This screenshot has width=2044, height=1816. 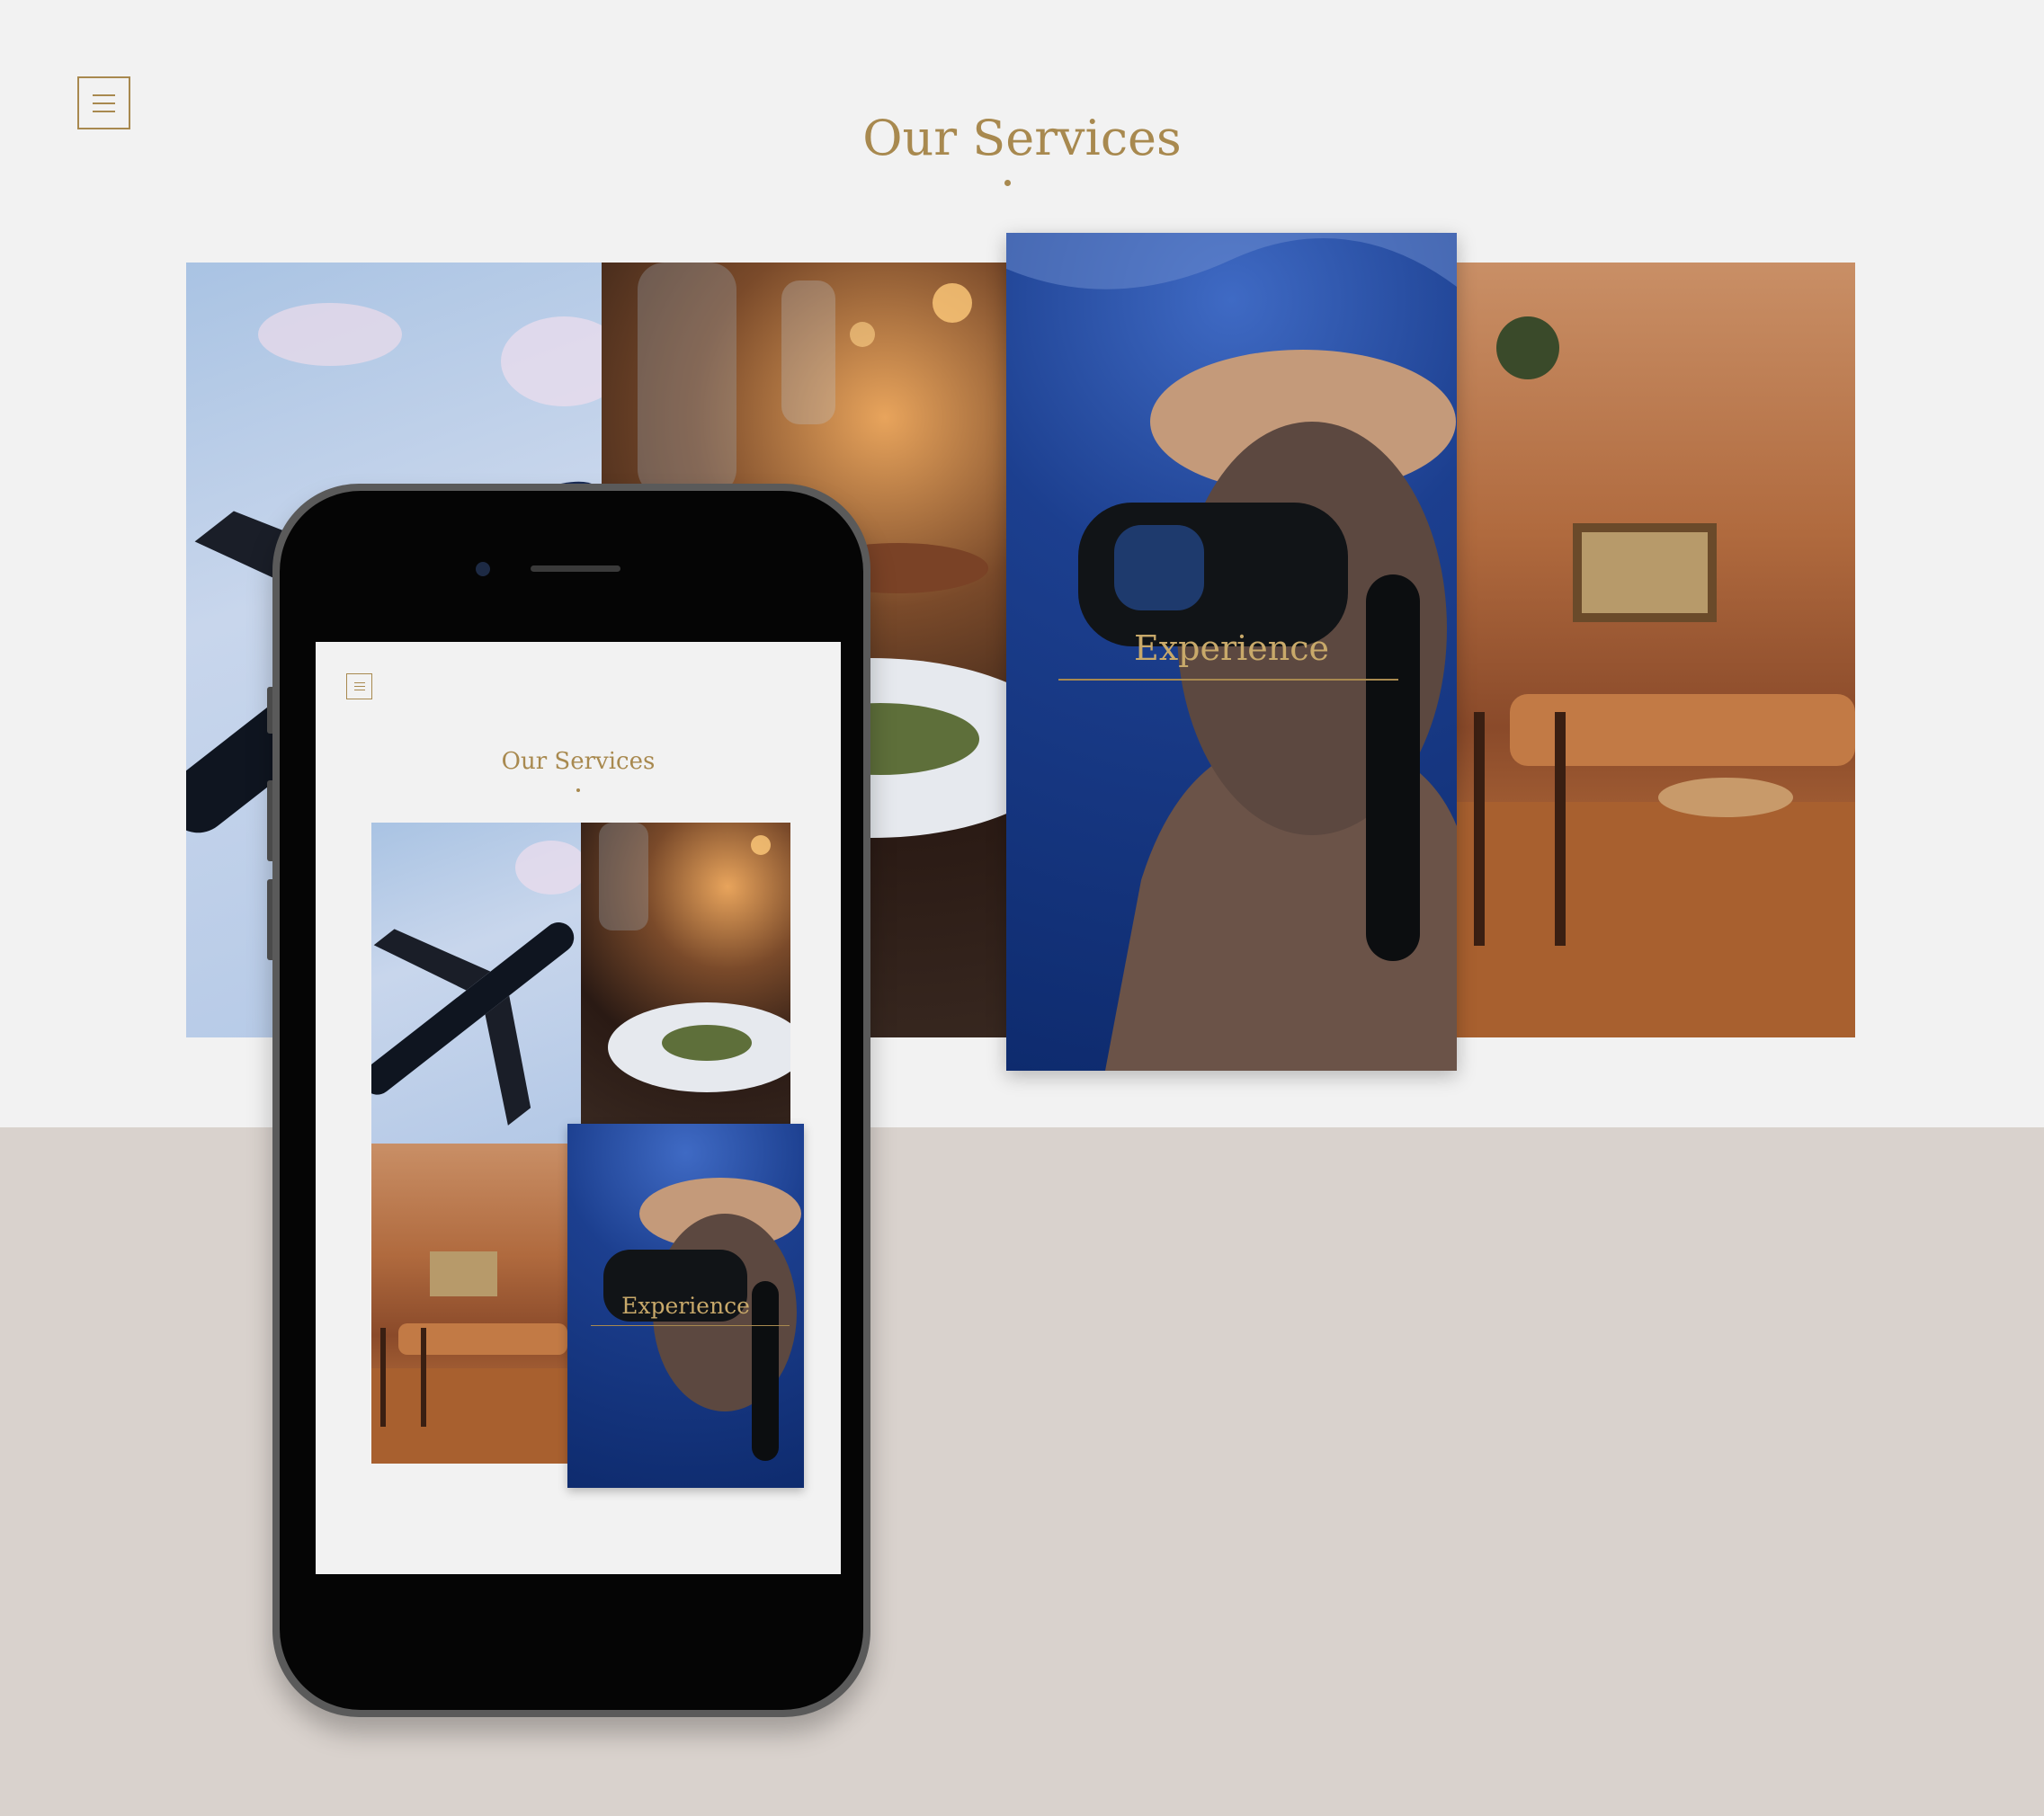 What do you see at coordinates (483, 569) in the screenshot?
I see `front-camera-icon` at bounding box center [483, 569].